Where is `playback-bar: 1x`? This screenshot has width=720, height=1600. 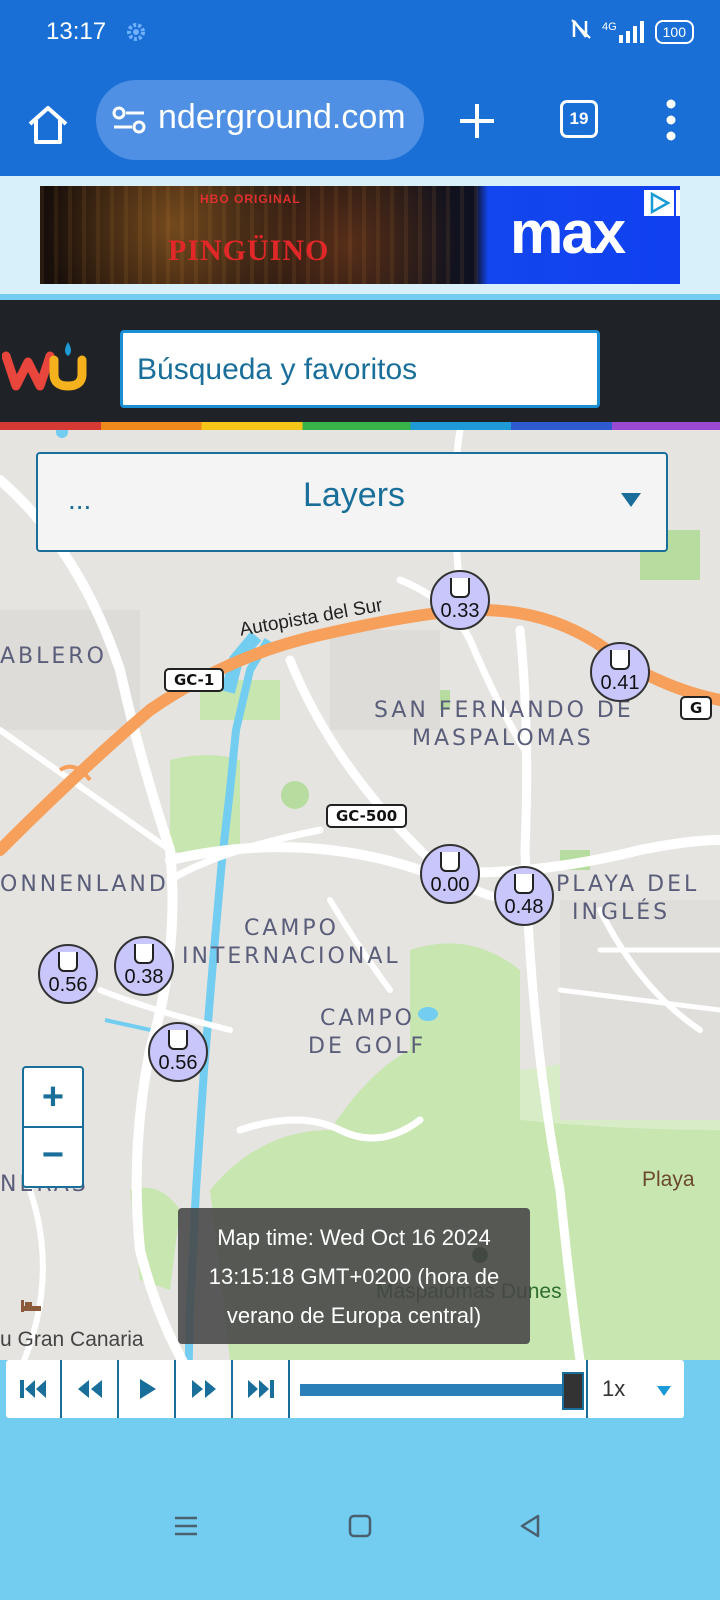 playback-bar: 1x is located at coordinates (345, 1389).